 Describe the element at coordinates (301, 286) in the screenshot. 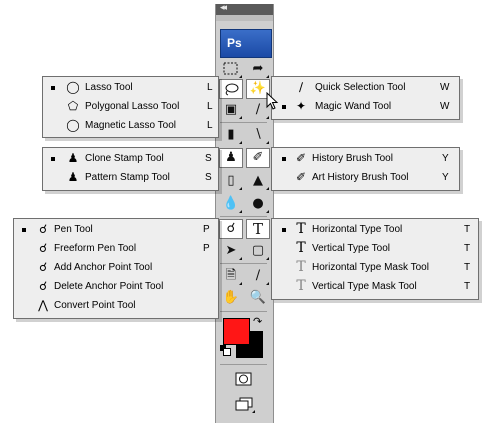

I see `vertical-type-mask-icon: T` at that location.